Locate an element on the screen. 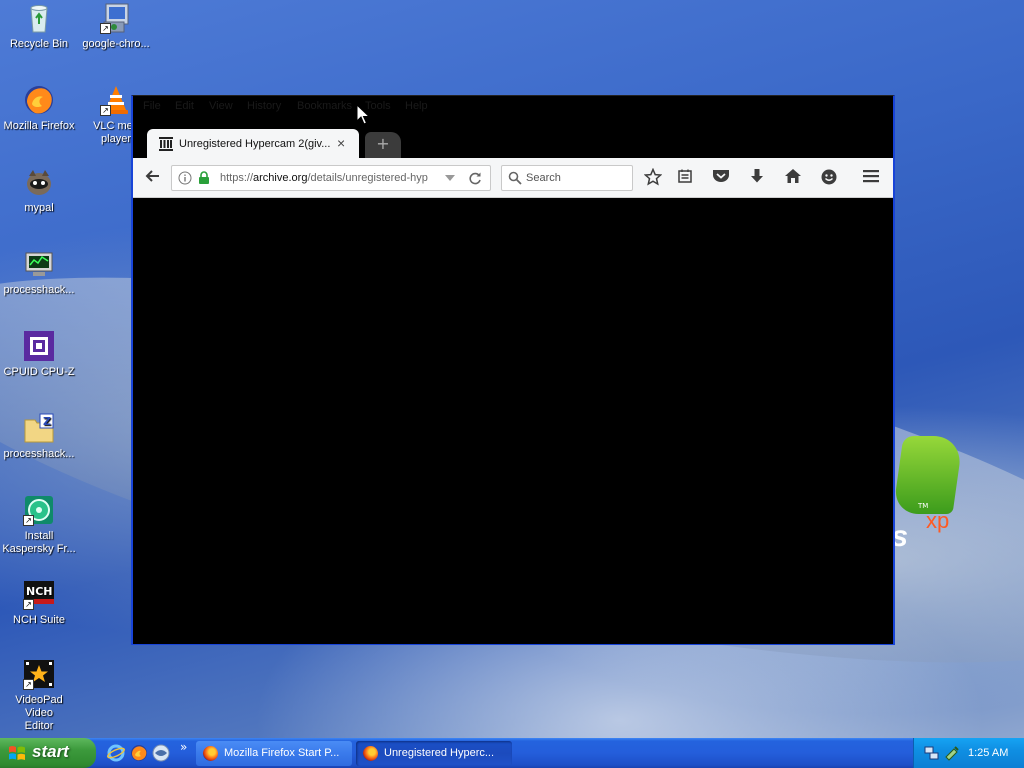 The height and width of the screenshot is (768, 1024). menu-history: History is located at coordinates (264, 106).